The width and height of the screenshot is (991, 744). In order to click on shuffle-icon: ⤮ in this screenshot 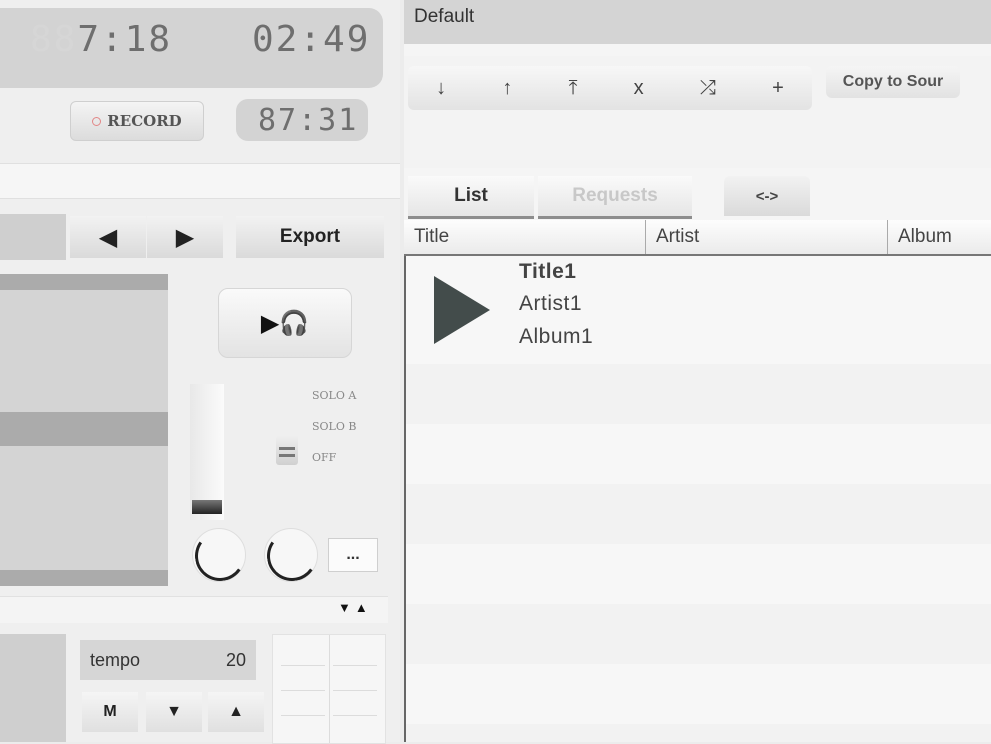, I will do `click(708, 88)`.